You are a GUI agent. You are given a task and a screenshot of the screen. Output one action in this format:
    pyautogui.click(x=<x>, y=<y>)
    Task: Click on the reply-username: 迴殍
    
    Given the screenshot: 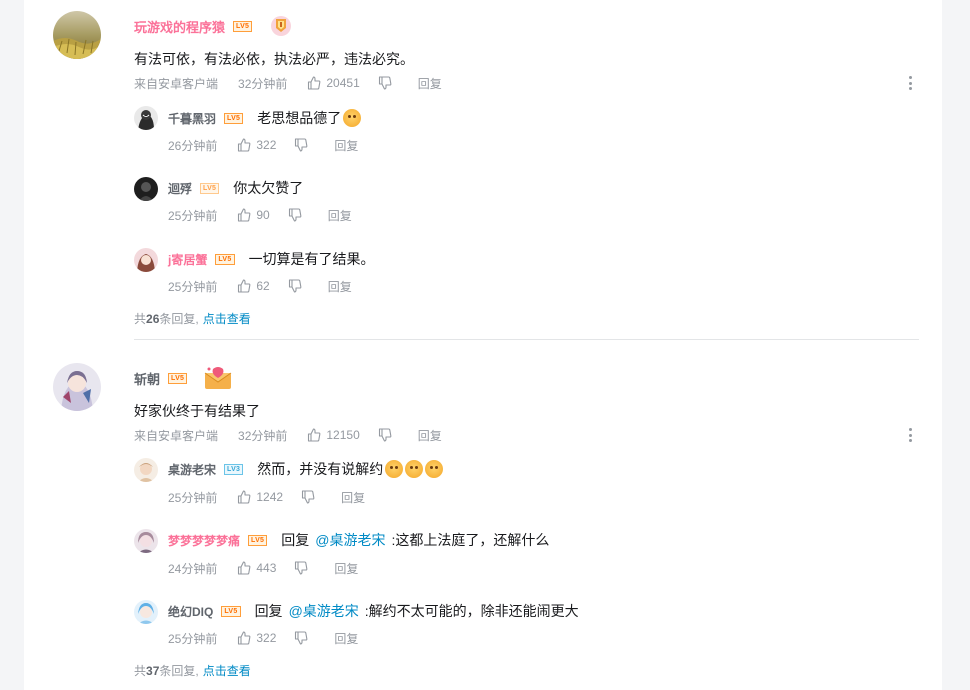 What is the action you would take?
    pyautogui.click(x=180, y=188)
    